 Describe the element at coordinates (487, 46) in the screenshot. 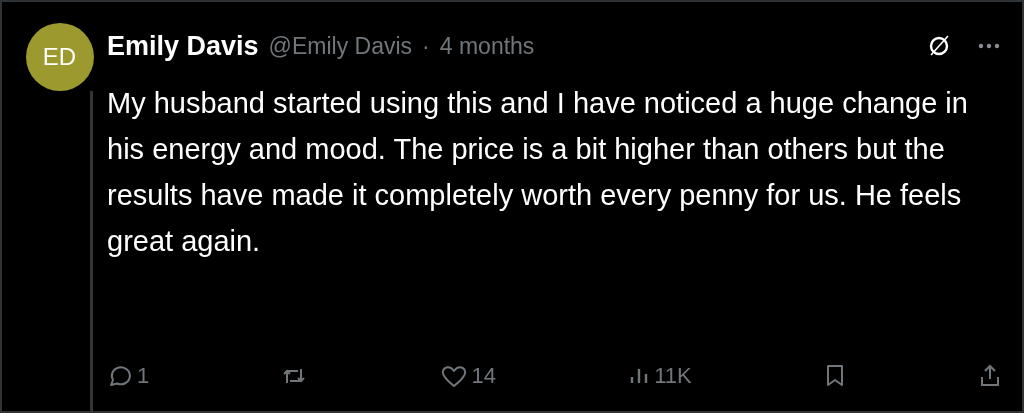

I see `post-time: 4 months` at that location.